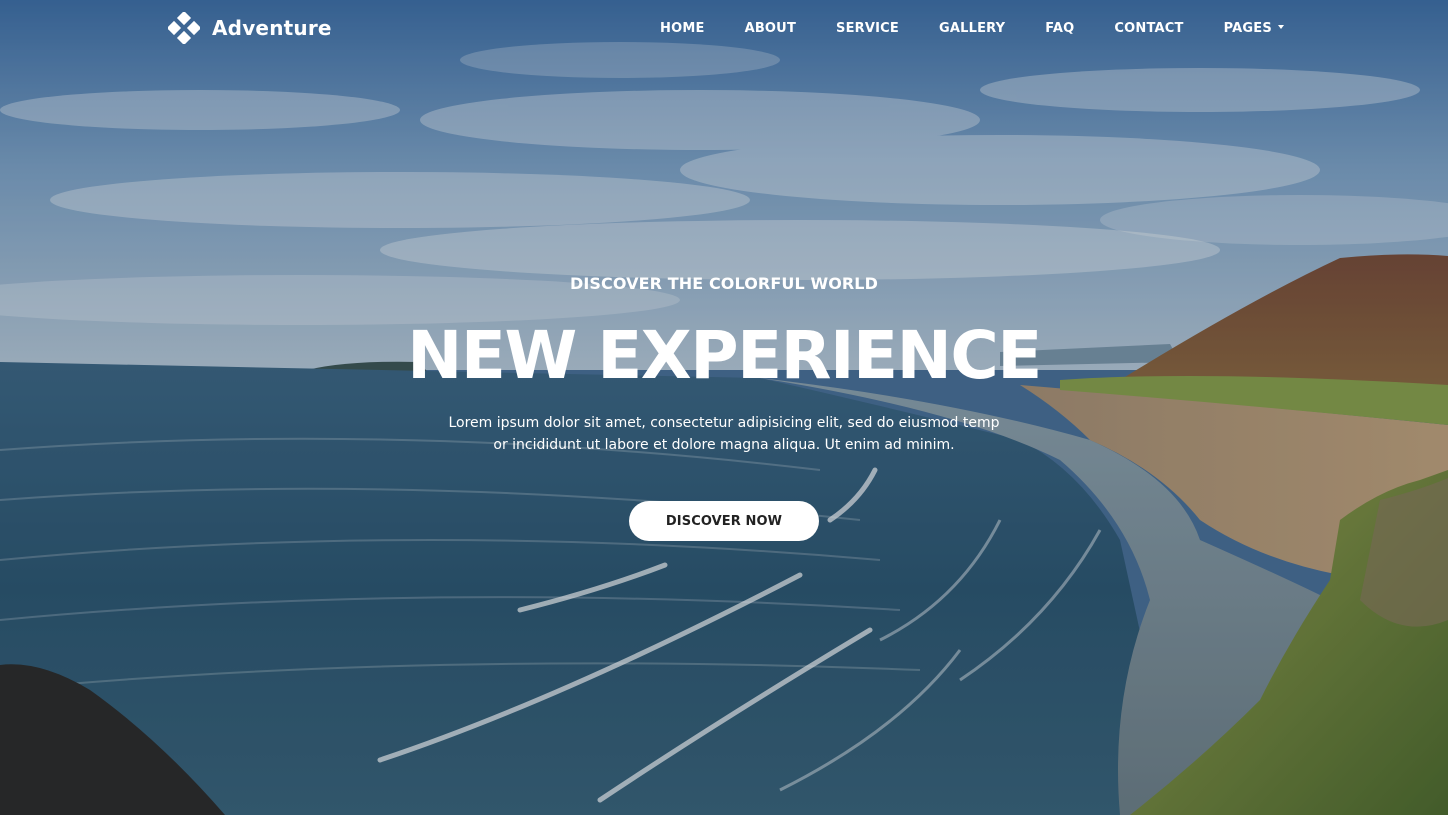 The width and height of the screenshot is (1448, 815). I want to click on hero-headline: NEW EXPERIENCE, so click(724, 355).